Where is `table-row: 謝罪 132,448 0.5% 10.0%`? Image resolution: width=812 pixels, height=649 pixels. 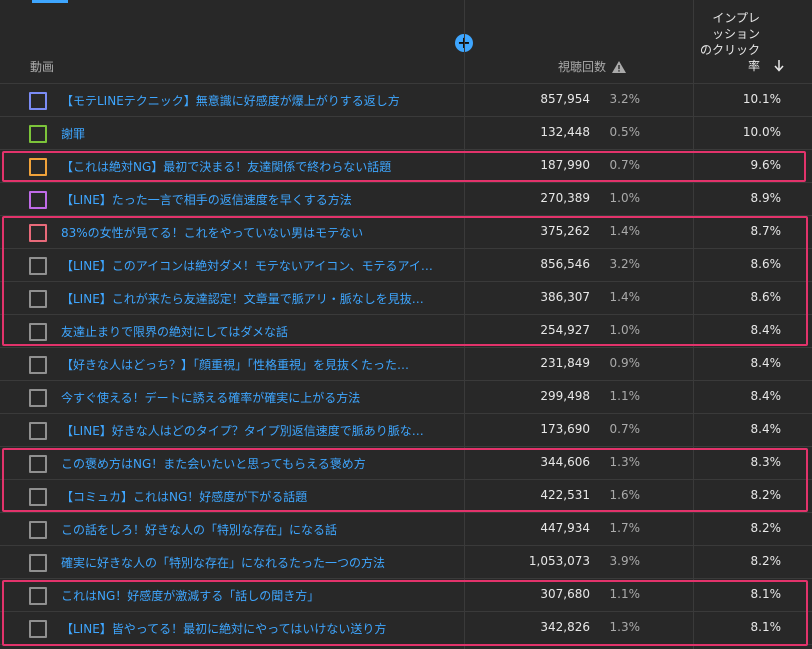 table-row: 謝罪 132,448 0.5% 10.0% is located at coordinates (406, 133).